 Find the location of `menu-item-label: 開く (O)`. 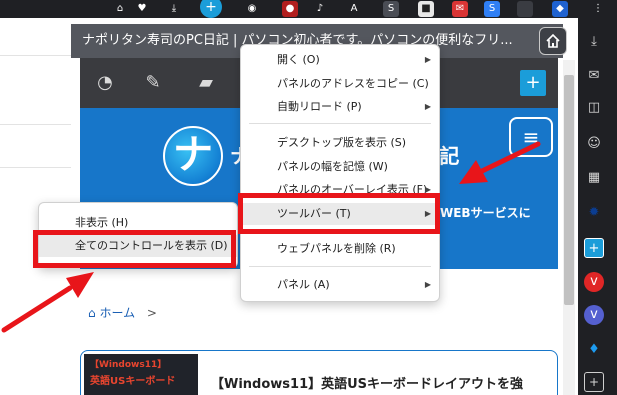

menu-item-label: 開く (O) is located at coordinates (298, 59).